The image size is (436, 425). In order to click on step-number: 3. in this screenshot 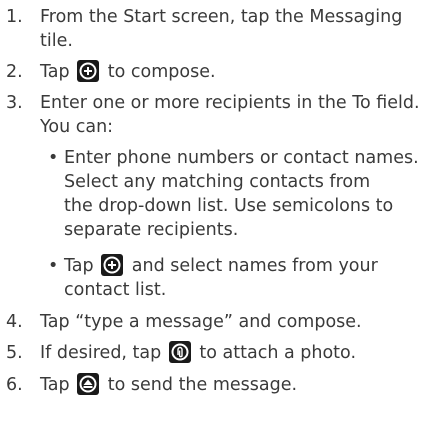, I will do `click(14, 103)`.